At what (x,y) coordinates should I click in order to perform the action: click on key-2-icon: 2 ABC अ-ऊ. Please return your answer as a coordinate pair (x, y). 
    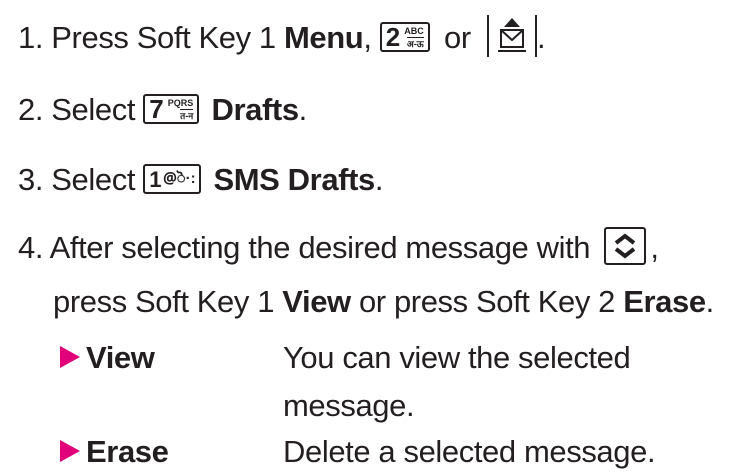
    Looking at the image, I should click on (404, 36).